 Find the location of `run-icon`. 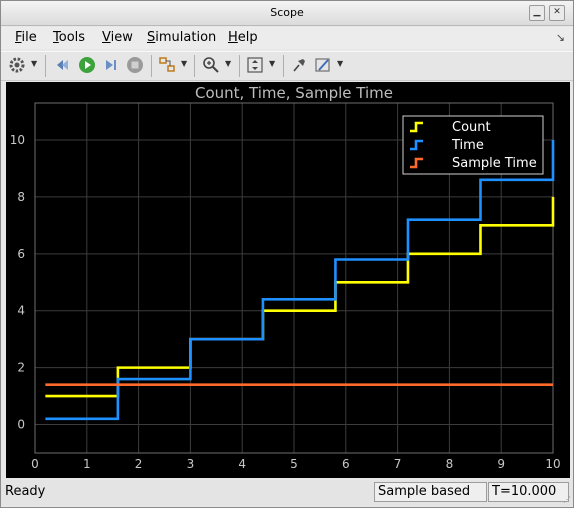

run-icon is located at coordinates (87, 65).